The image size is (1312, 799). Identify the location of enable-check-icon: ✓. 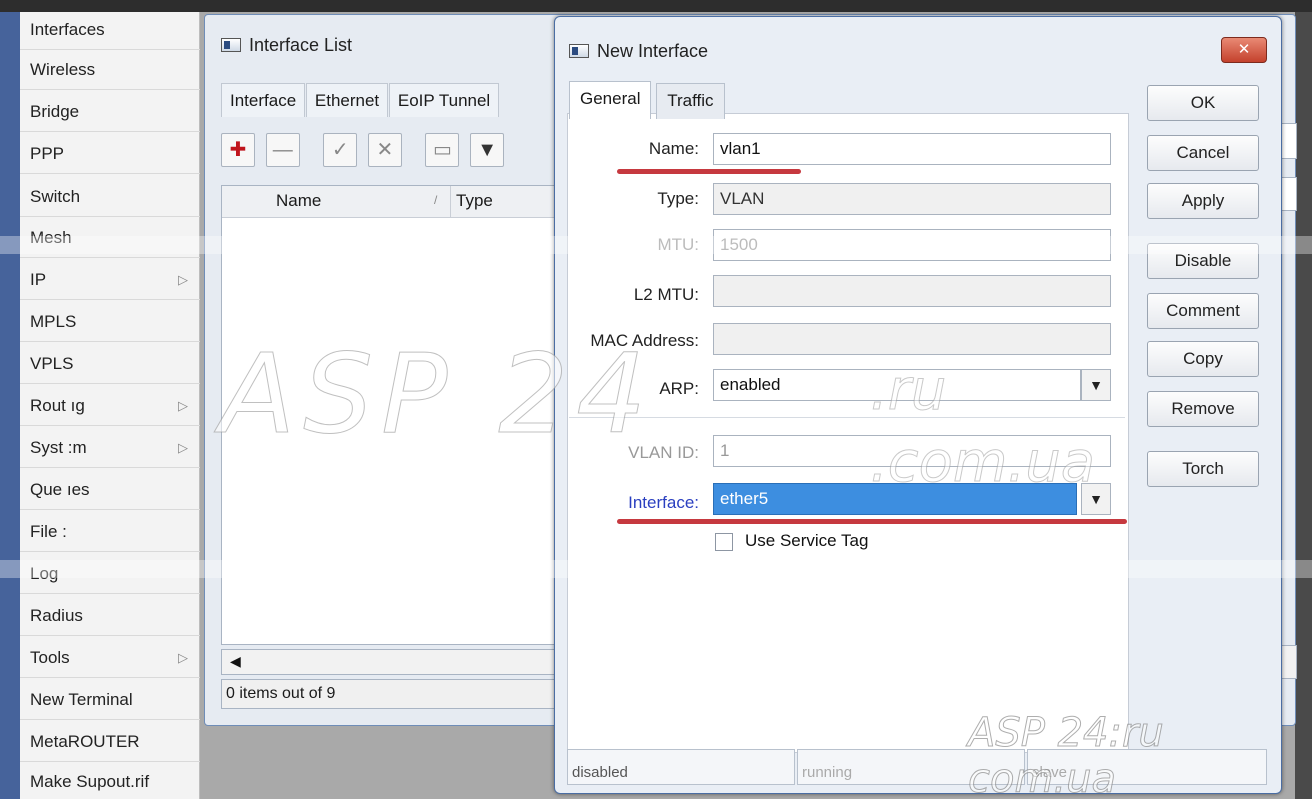
(340, 150).